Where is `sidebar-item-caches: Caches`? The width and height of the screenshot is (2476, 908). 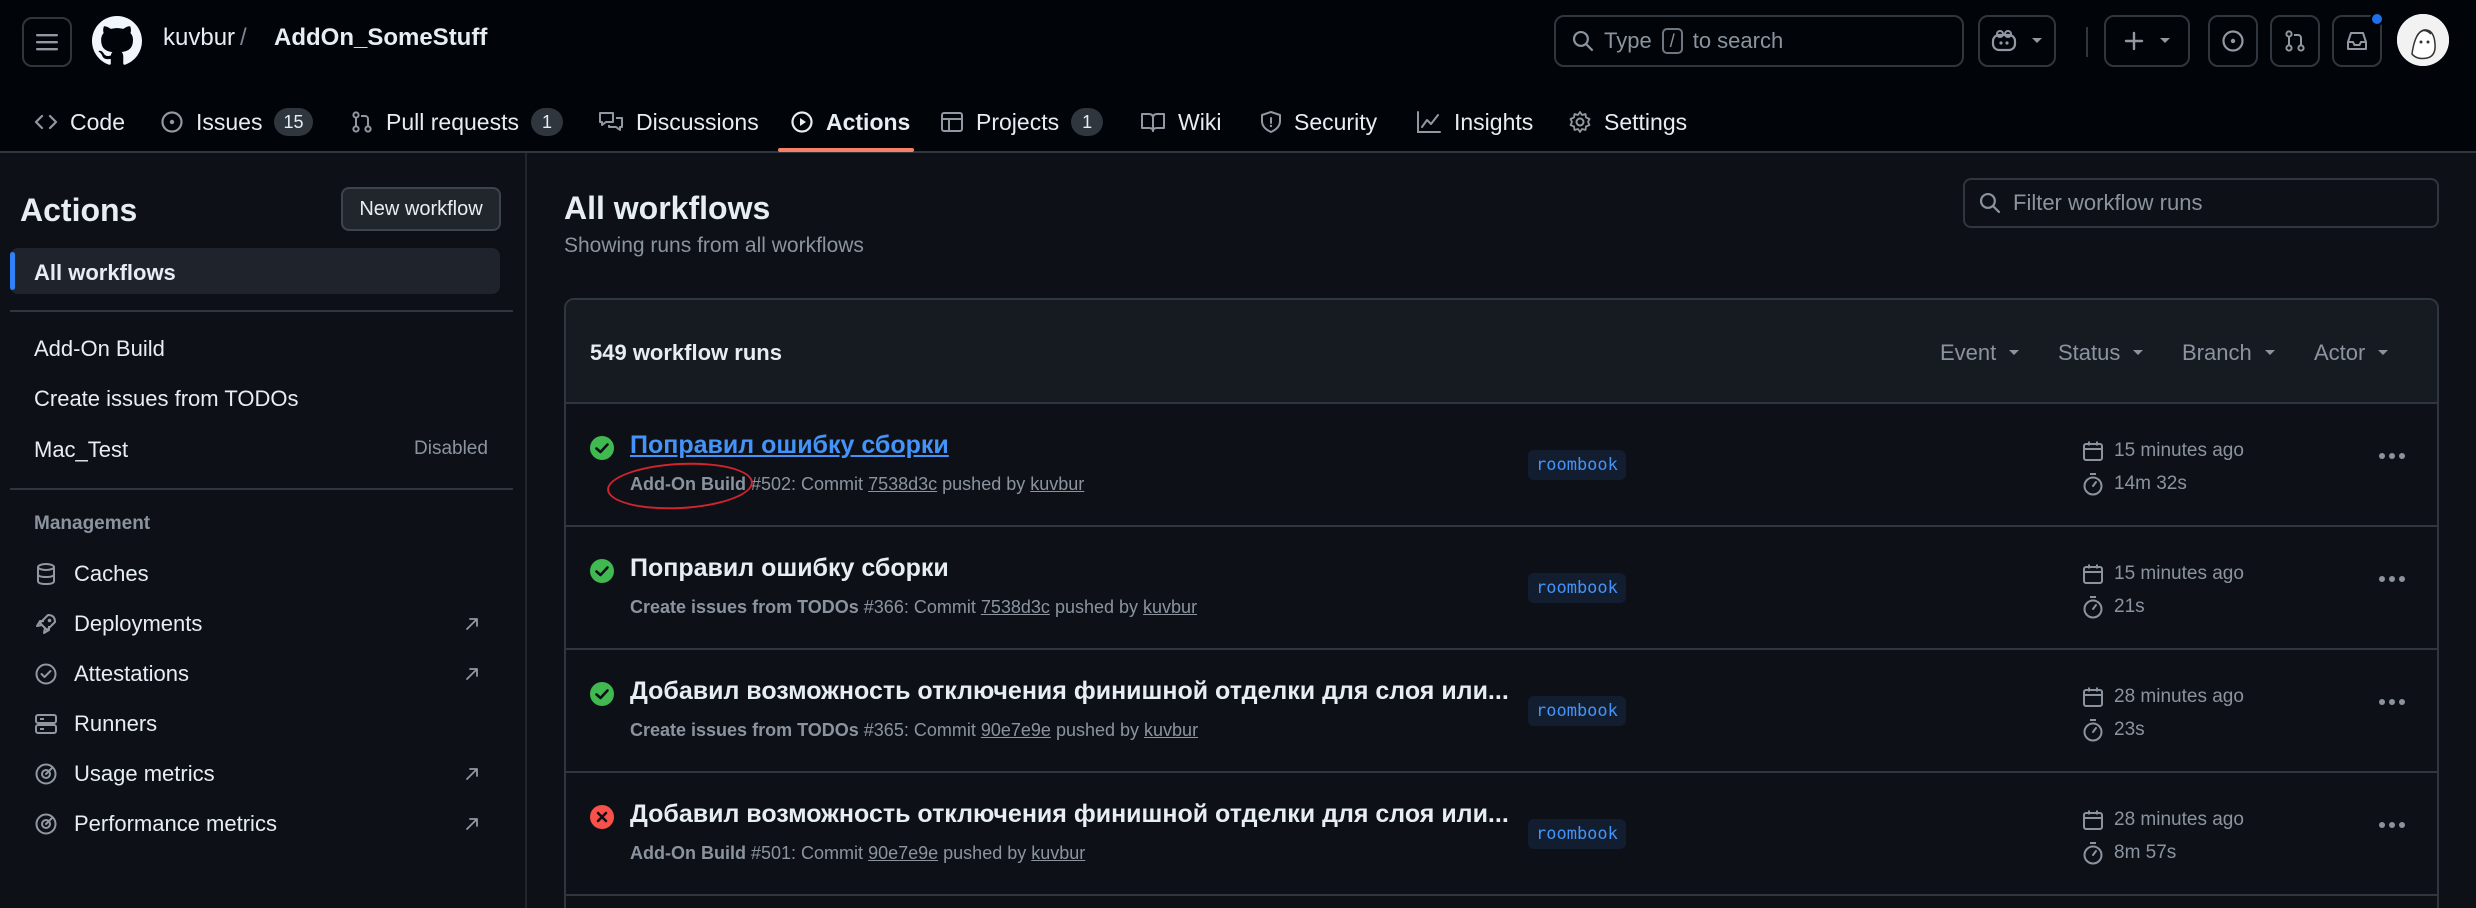 sidebar-item-caches: Caches is located at coordinates (91, 574).